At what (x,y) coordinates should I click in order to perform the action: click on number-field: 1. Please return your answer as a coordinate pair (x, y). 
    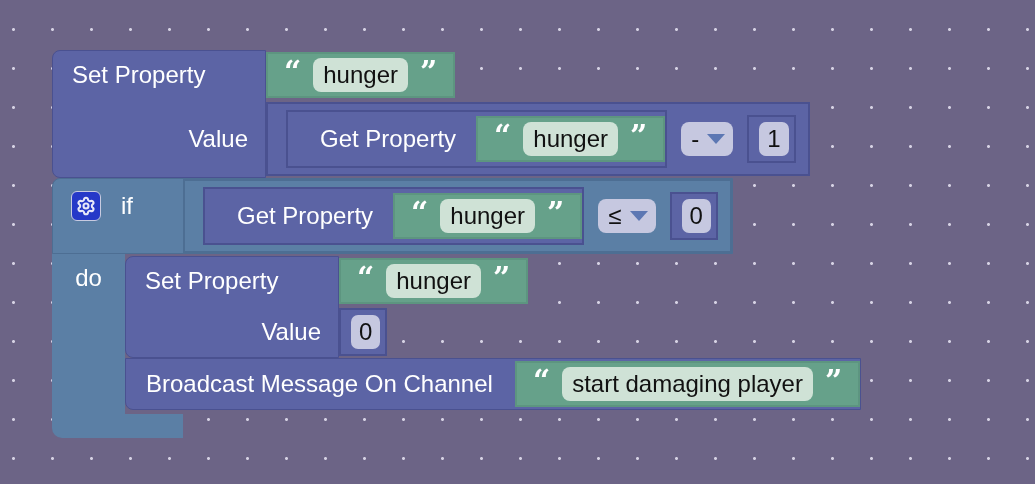
    Looking at the image, I should click on (774, 139).